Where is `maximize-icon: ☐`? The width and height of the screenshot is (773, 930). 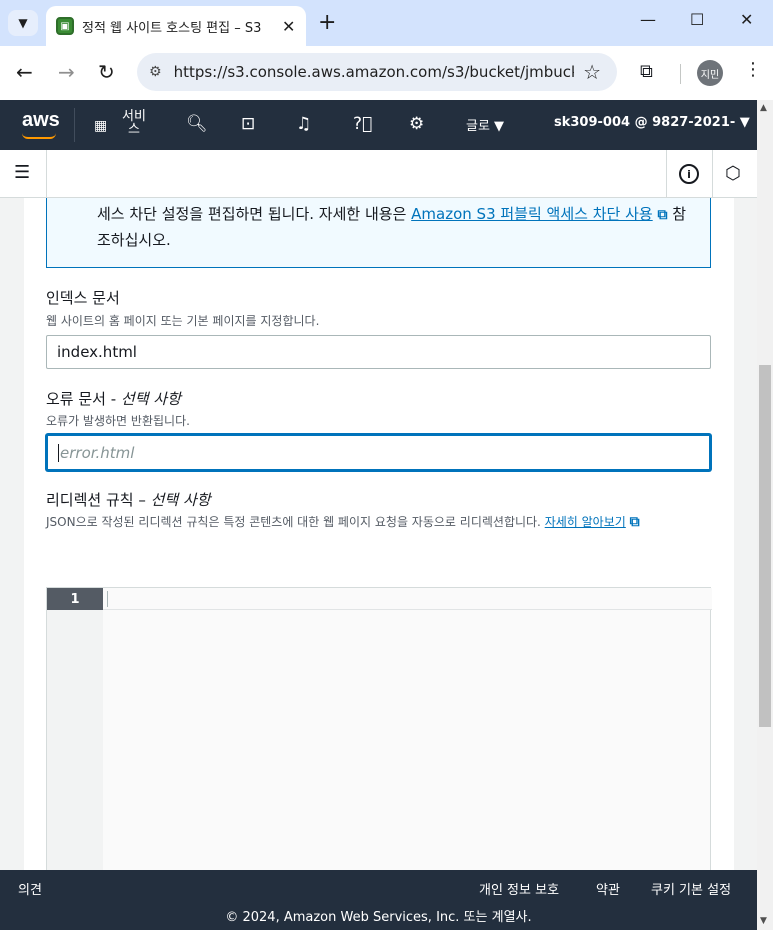 maximize-icon: ☐ is located at coordinates (697, 19).